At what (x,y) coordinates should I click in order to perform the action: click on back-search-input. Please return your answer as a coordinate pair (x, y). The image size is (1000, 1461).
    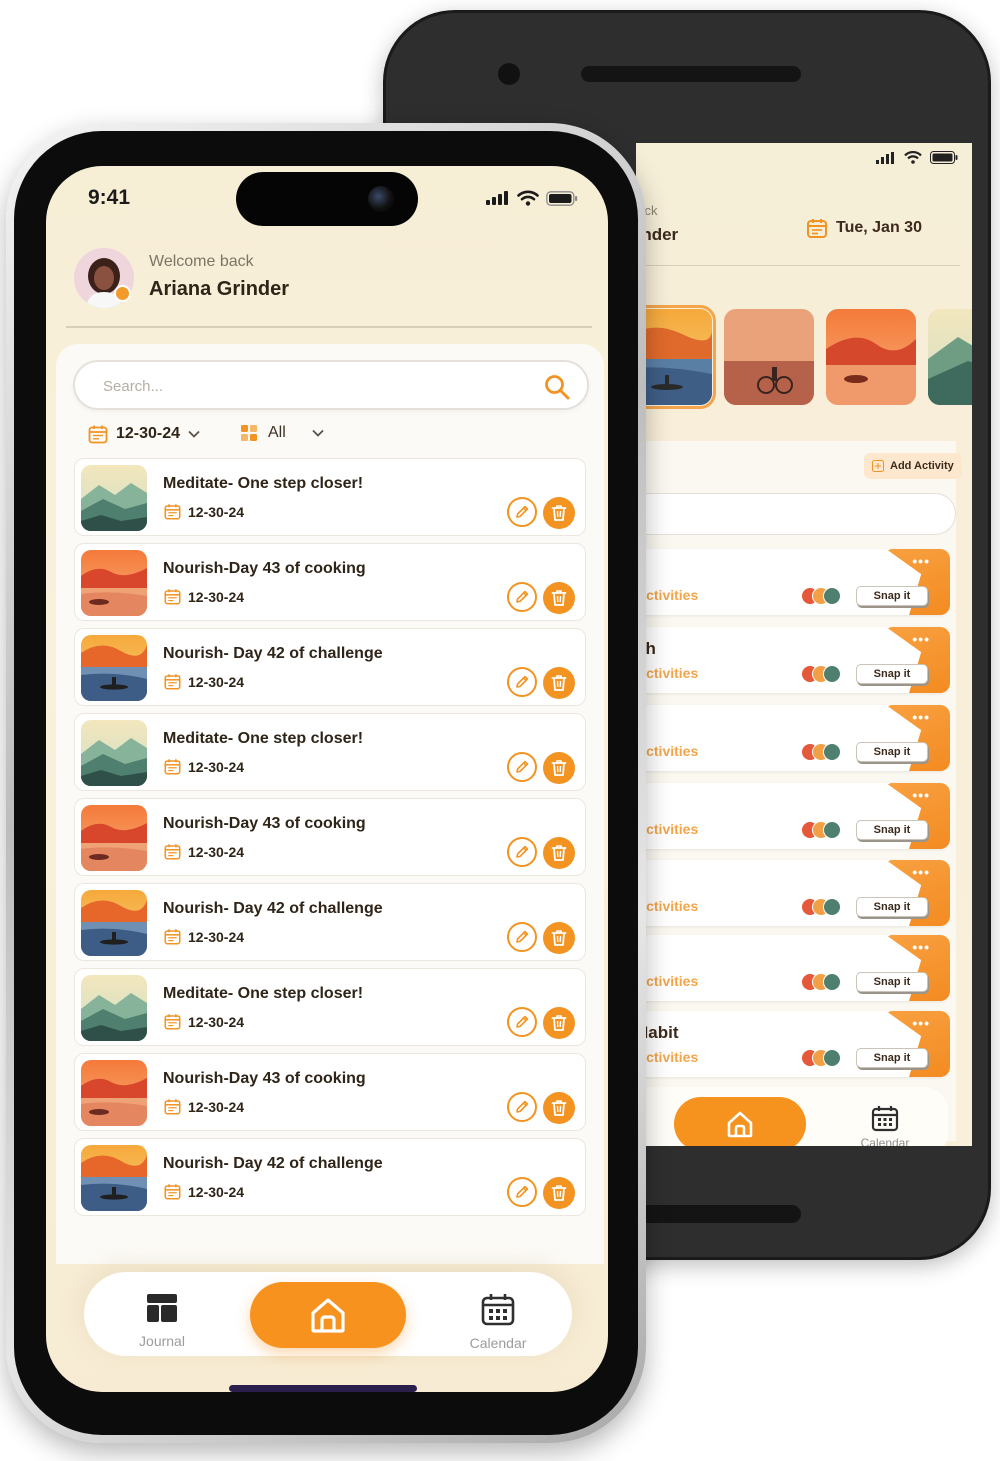
    Looking at the image, I should click on (796, 514).